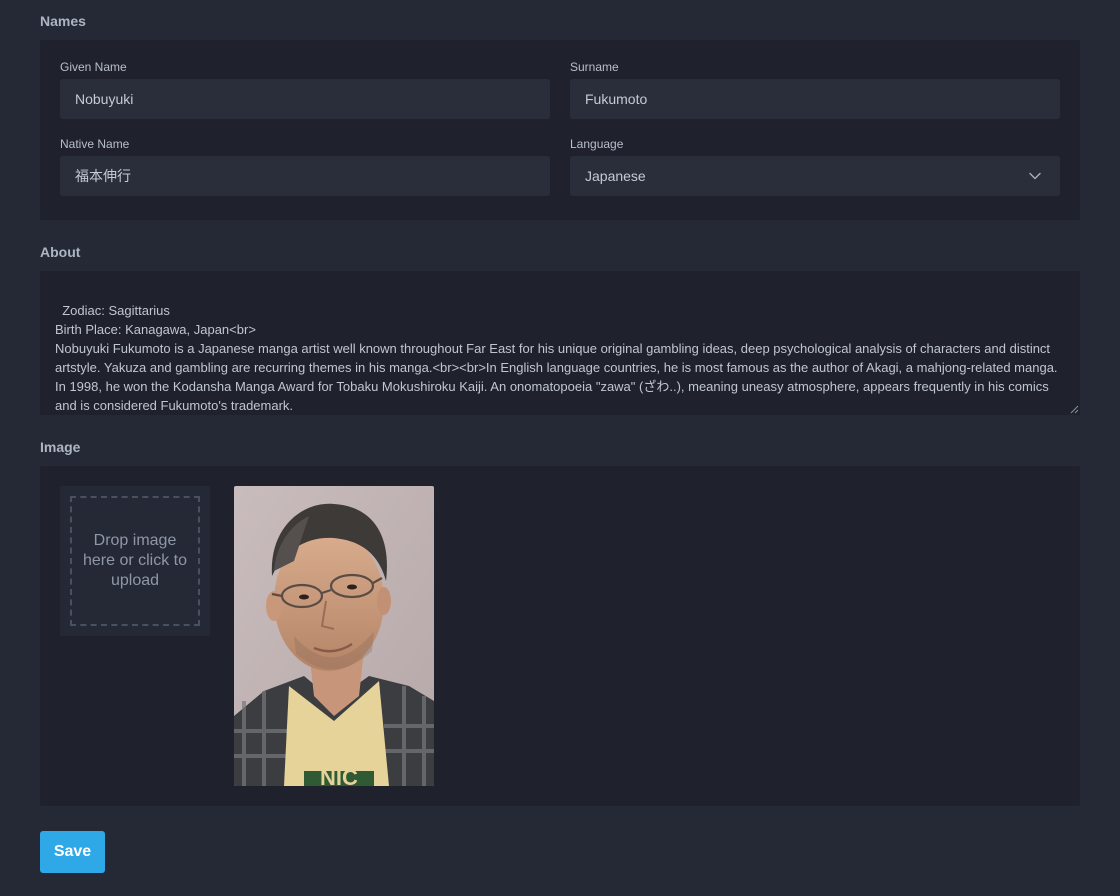 Image resolution: width=1120 pixels, height=896 pixels. What do you see at coordinates (72, 852) in the screenshot?
I see `save-button: Save` at bounding box center [72, 852].